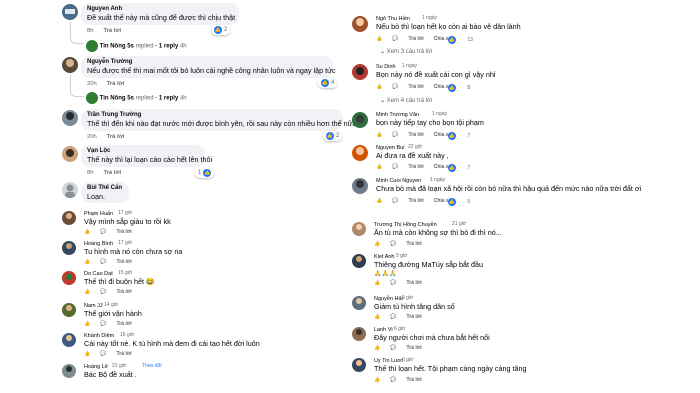 The image size is (700, 393). I want to click on author-name: Bùi Thế Cẩn, so click(105, 188).